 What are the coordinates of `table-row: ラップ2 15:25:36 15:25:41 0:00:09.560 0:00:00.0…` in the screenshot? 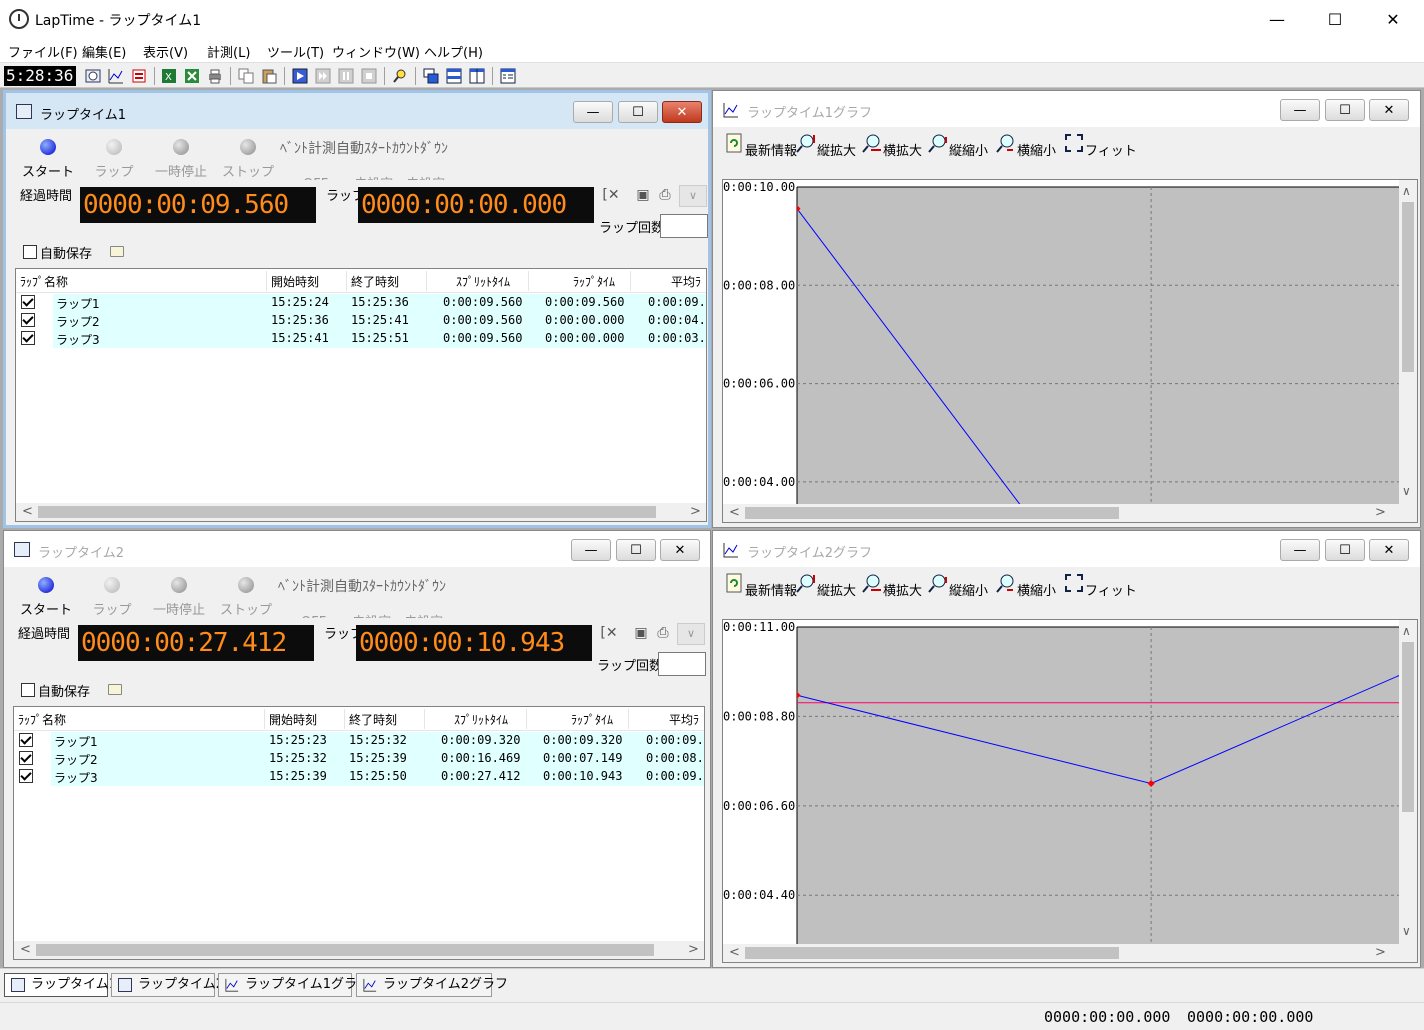 It's located at (361, 321).